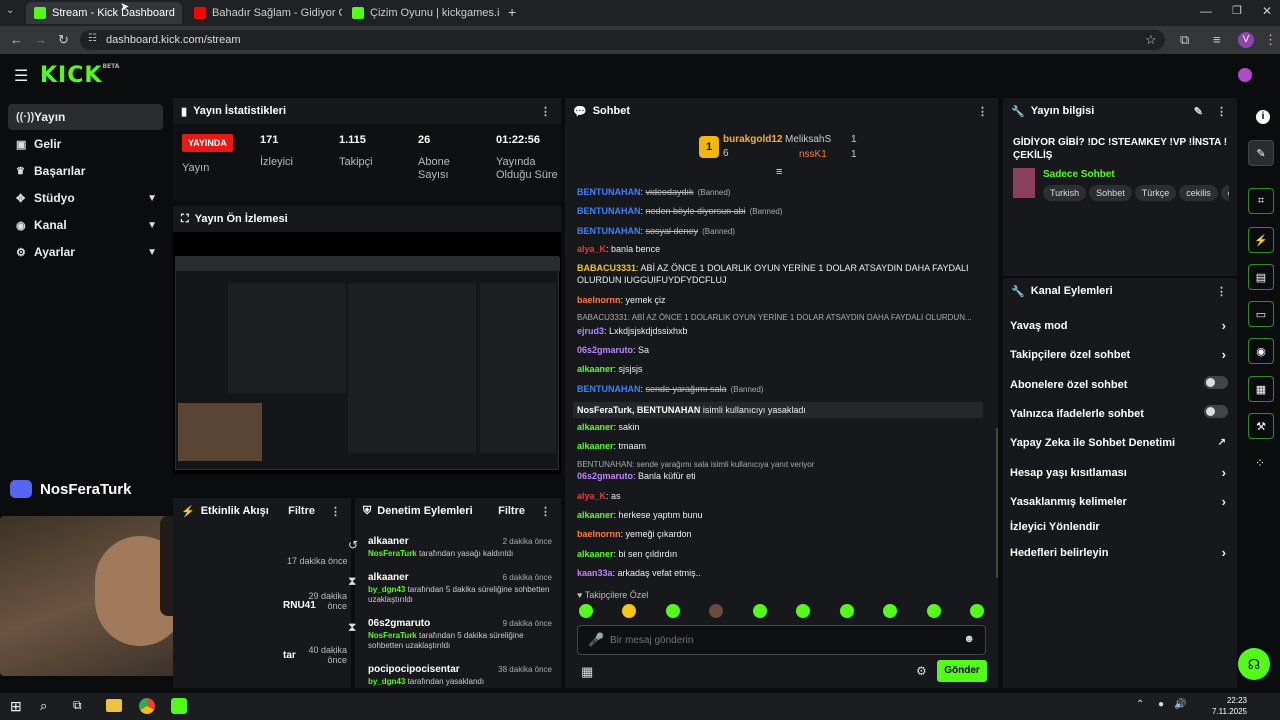  Describe the element at coordinates (16, 39) in the screenshot. I see `back-icon: ←` at that location.